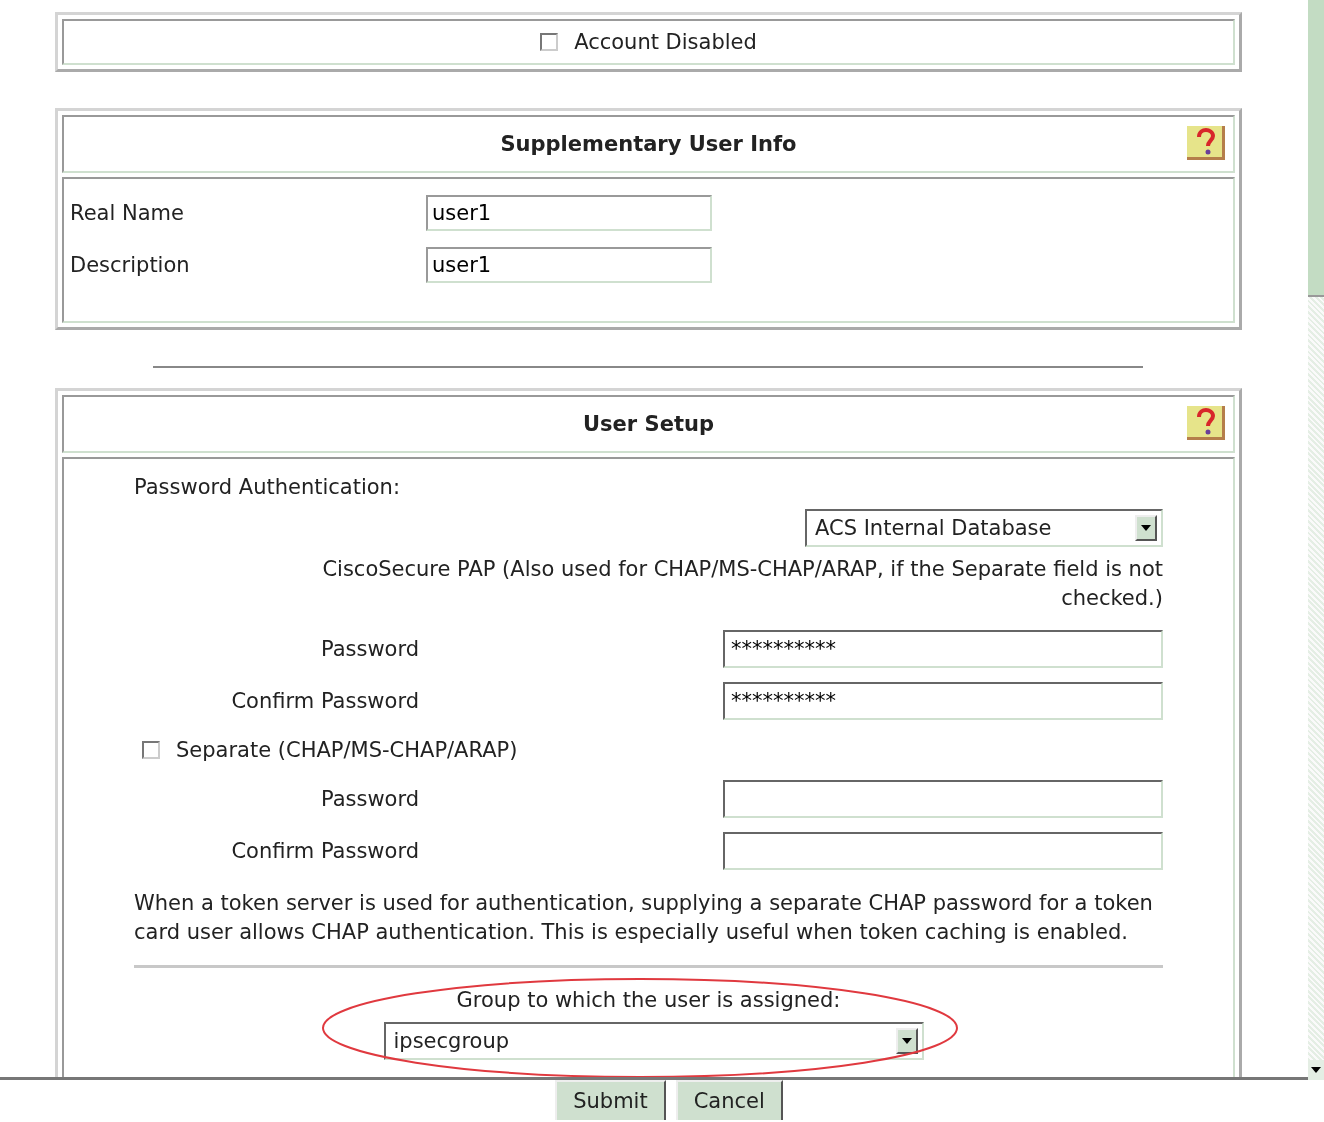 The width and height of the screenshot is (1324, 1122). Describe the element at coordinates (151, 750) in the screenshot. I see `separate-checkbox` at that location.